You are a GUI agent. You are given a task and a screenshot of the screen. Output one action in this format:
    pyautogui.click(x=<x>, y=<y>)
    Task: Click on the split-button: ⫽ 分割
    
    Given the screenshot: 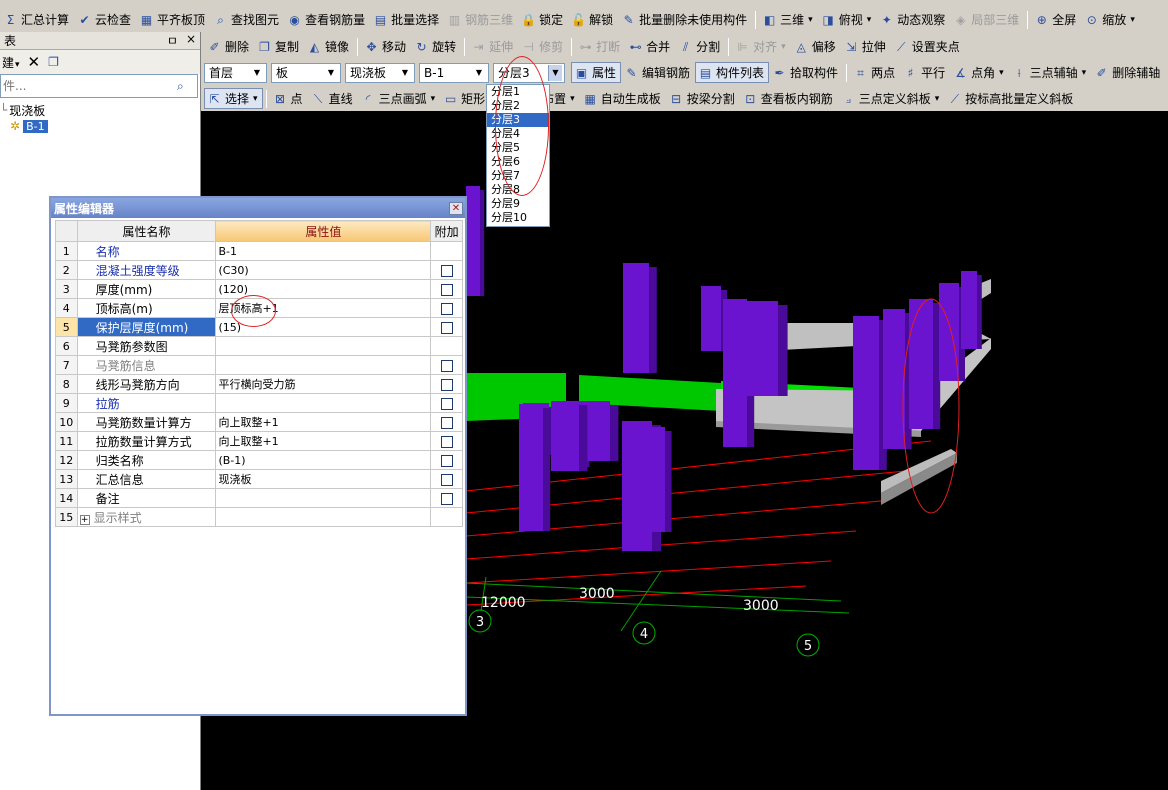 What is the action you would take?
    pyautogui.click(x=700, y=46)
    